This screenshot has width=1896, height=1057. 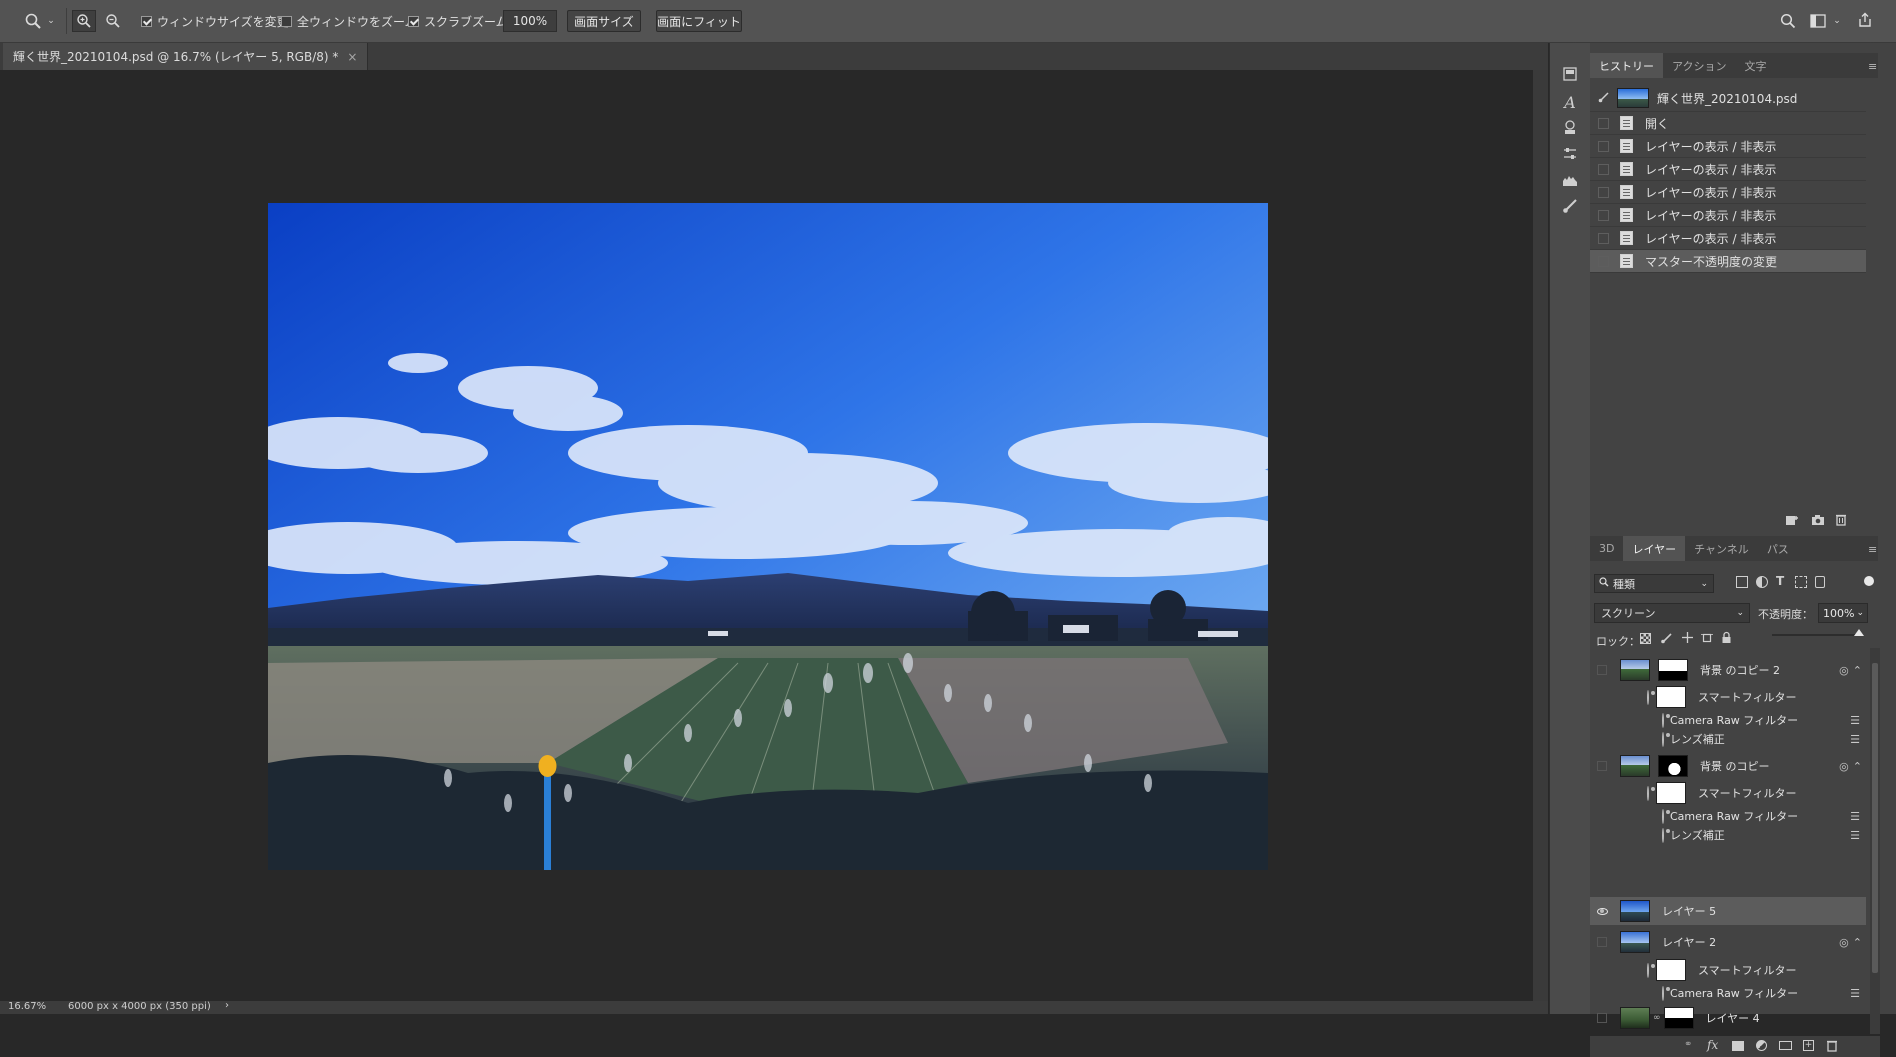 What do you see at coordinates (51, 21) in the screenshot?
I see `tool-preset-chevron-icon: ⌄` at bounding box center [51, 21].